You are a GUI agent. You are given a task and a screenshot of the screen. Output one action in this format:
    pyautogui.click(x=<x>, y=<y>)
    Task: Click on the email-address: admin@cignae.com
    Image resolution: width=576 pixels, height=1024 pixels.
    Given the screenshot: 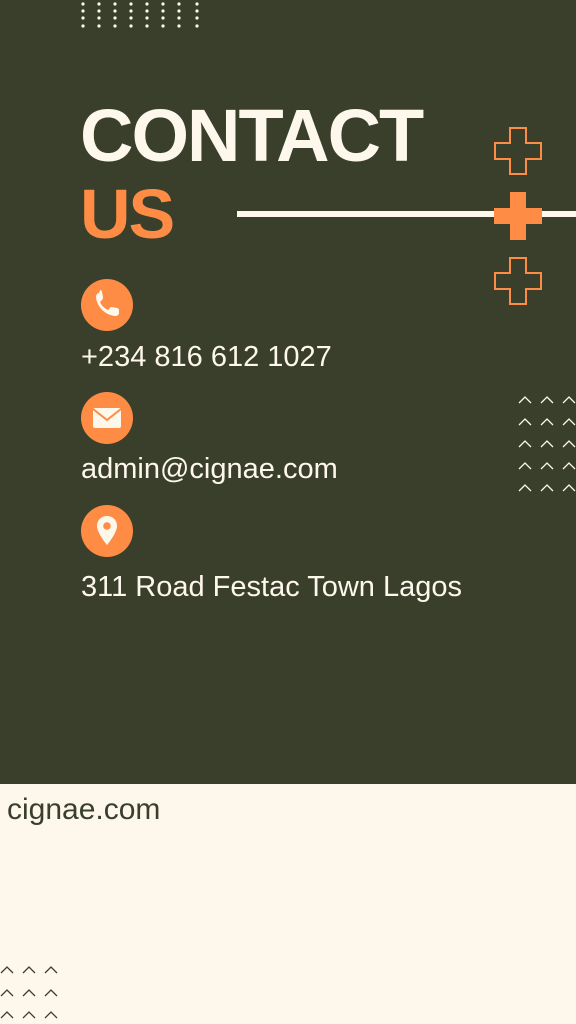 What is the action you would take?
    pyautogui.click(x=209, y=469)
    